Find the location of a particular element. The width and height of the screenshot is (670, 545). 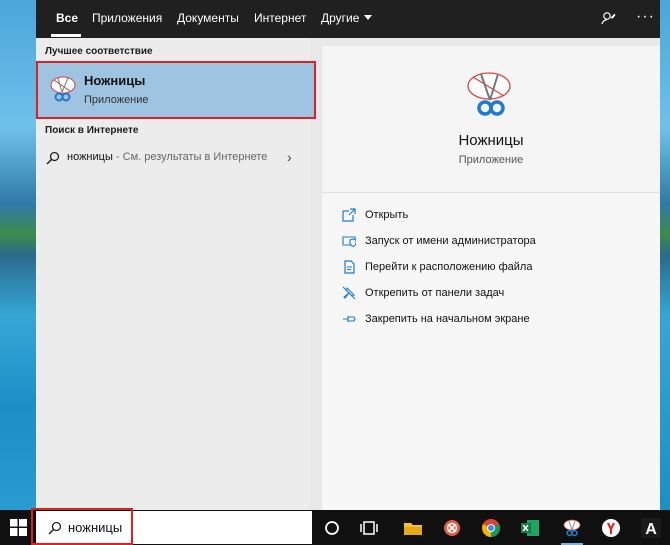

taskbar-snipping-tool is located at coordinates (572, 527).